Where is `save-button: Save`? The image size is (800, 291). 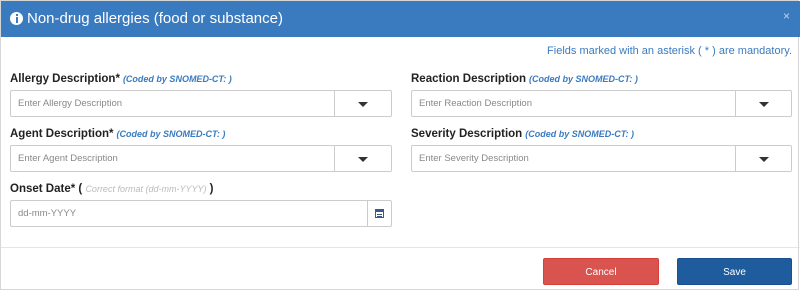
save-button: Save is located at coordinates (734, 271).